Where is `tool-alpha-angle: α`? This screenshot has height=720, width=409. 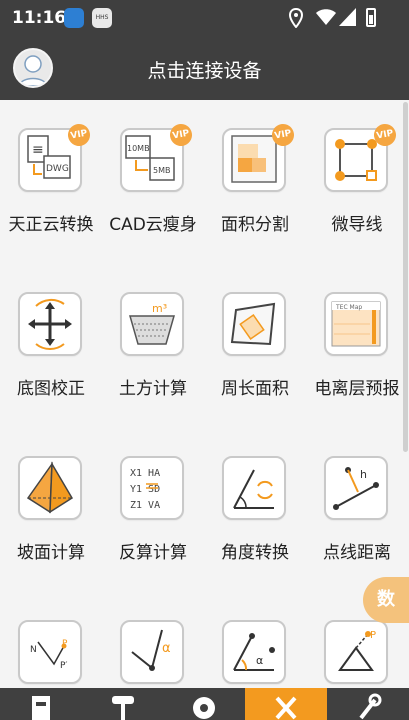 tool-alpha-angle: α is located at coordinates (153, 640).